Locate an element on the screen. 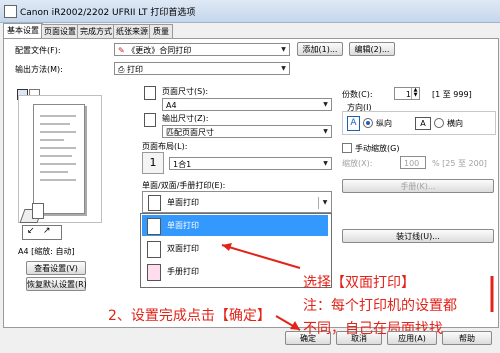  help-button: 帮助 is located at coordinates (467, 338).